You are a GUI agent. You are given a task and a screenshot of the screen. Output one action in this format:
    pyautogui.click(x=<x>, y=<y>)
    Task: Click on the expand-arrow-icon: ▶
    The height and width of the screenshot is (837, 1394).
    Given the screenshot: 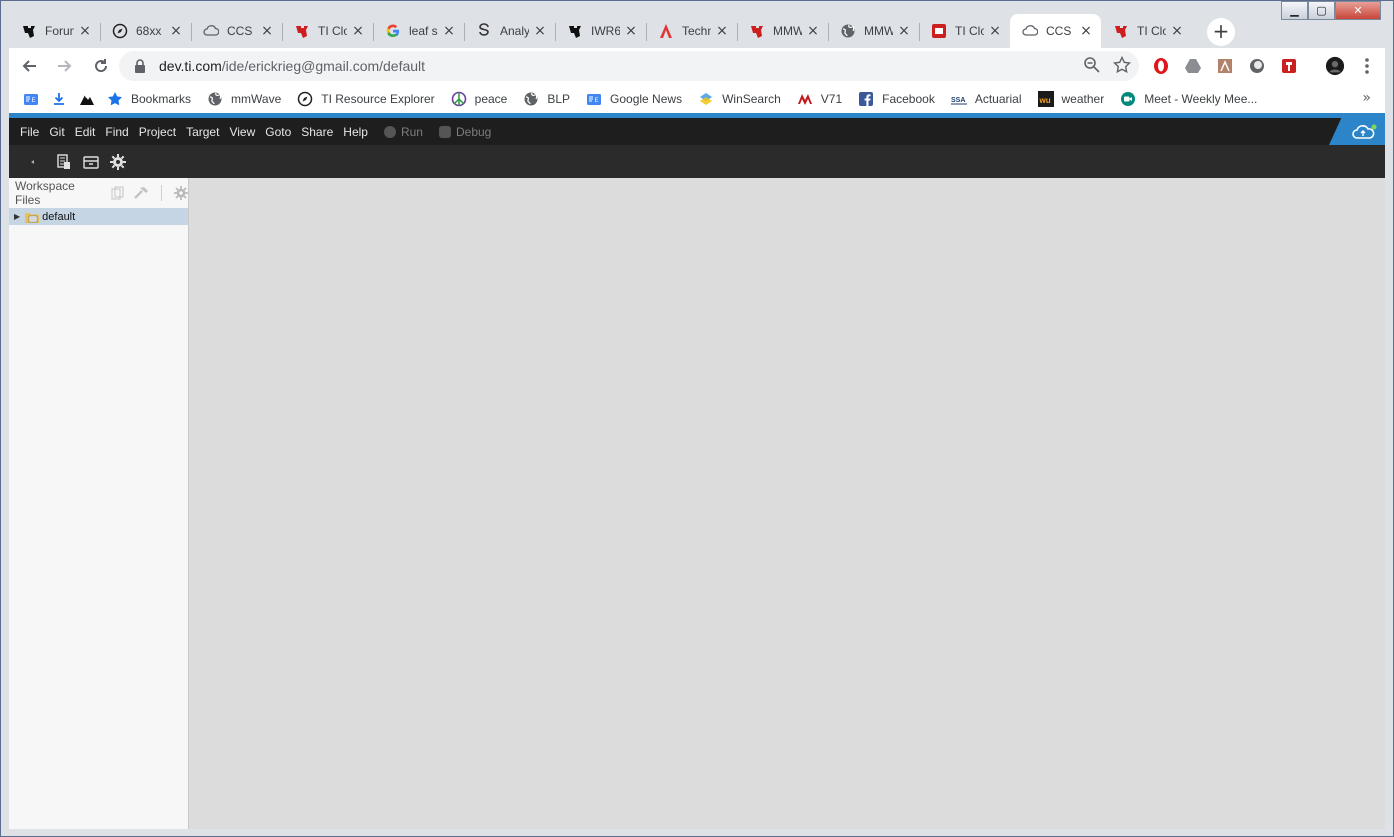 What is the action you would take?
    pyautogui.click(x=17, y=216)
    